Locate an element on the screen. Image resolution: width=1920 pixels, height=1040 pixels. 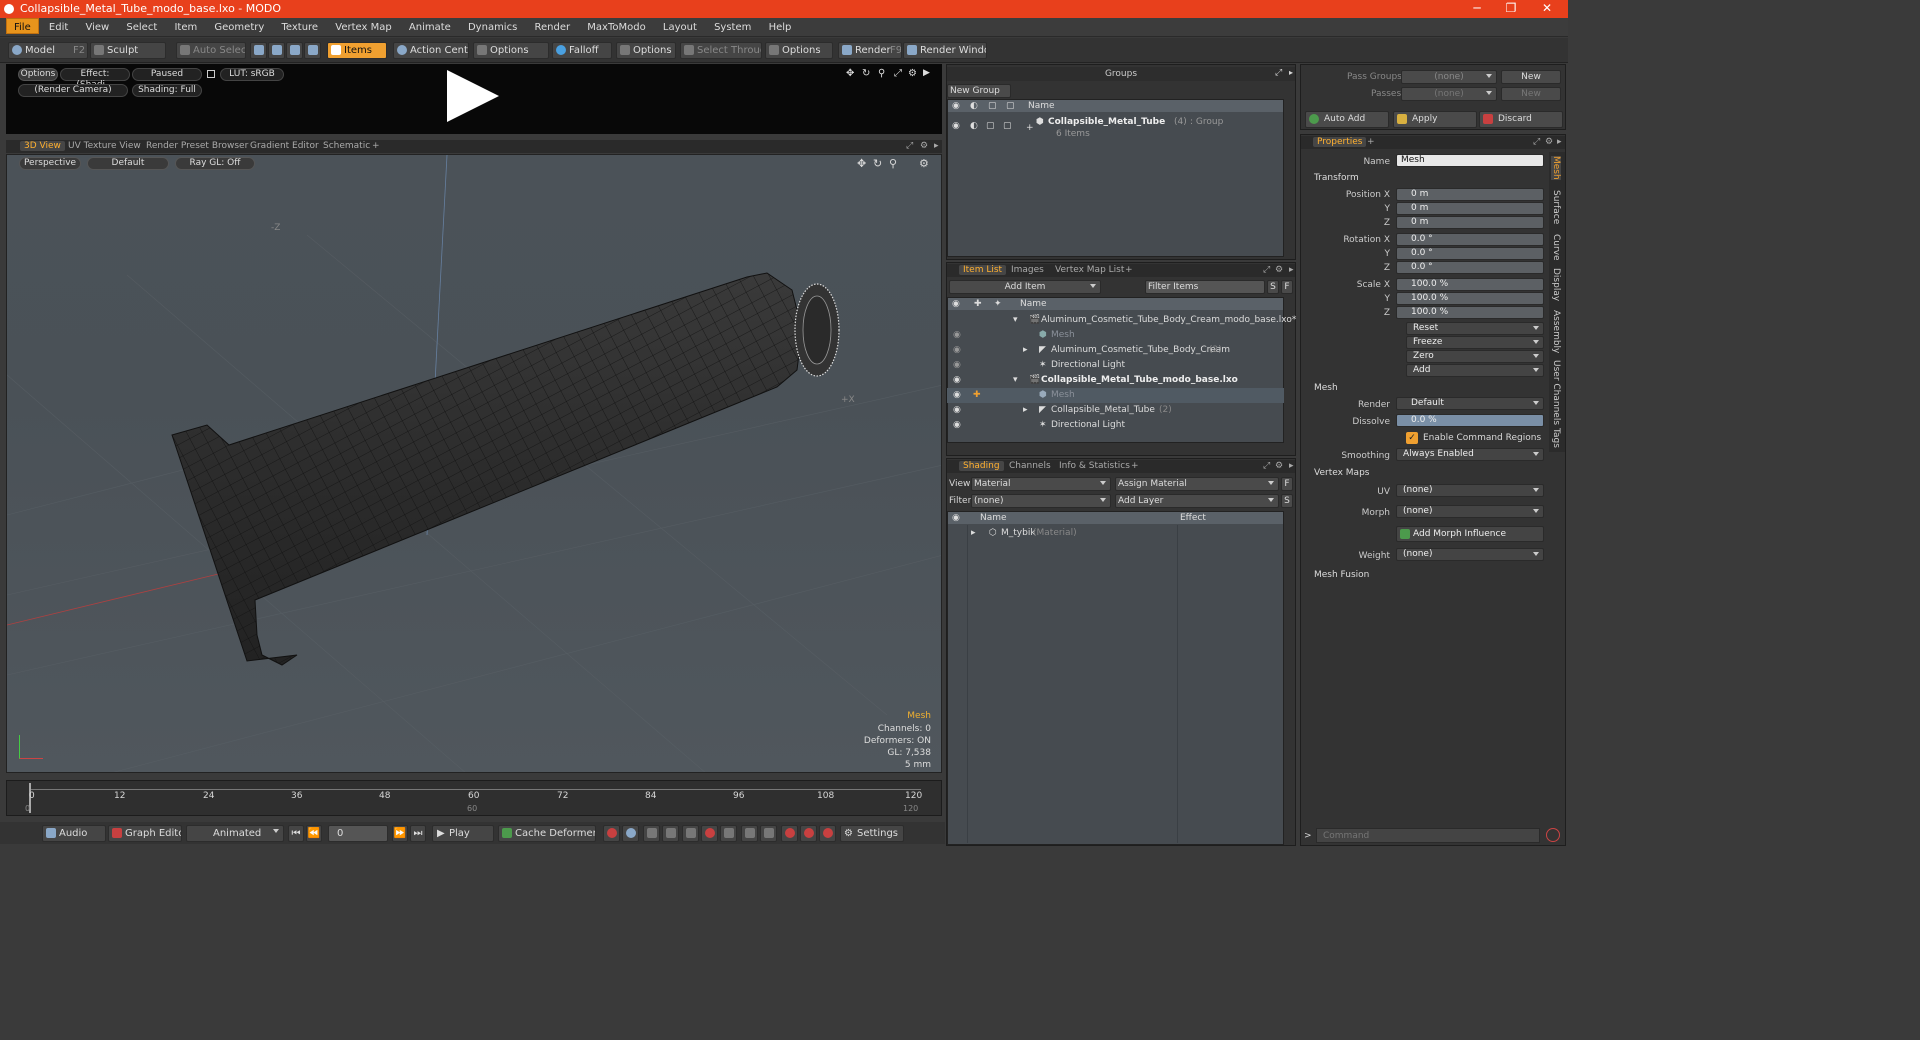
tab-render-preset-browser: Render Preset Browser is located at coordinates (197, 146).